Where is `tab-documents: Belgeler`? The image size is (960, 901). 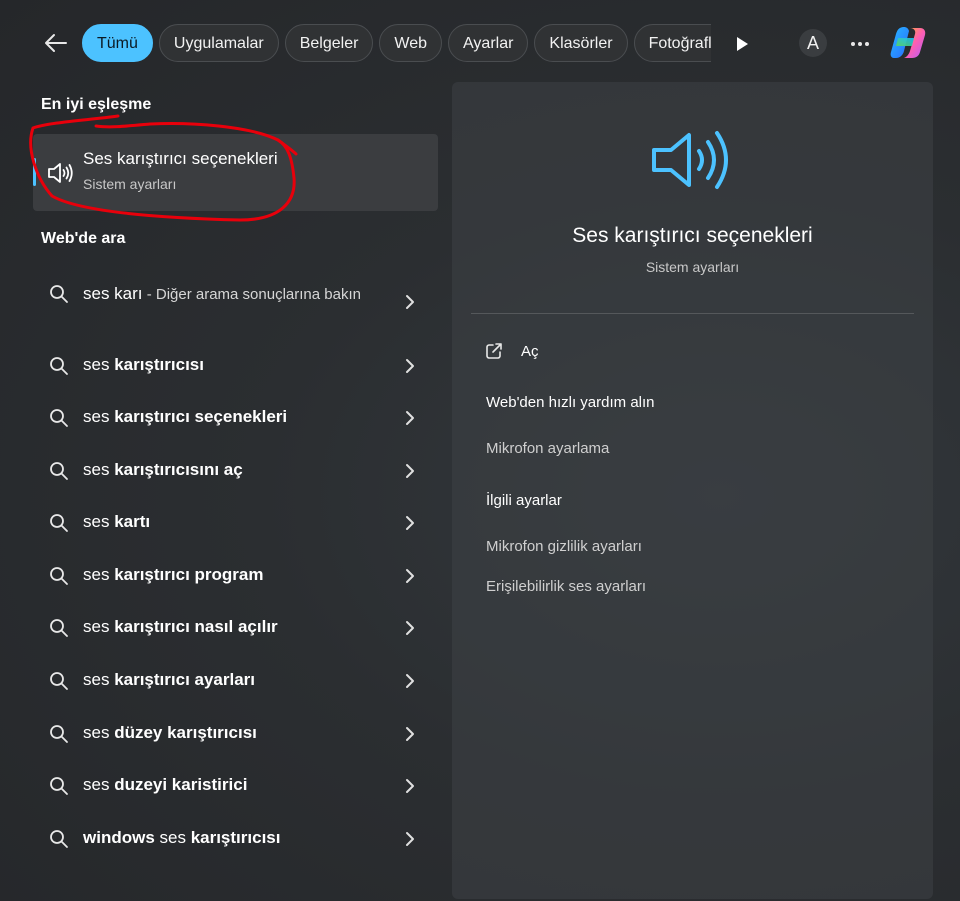
tab-documents: Belgeler is located at coordinates (329, 43).